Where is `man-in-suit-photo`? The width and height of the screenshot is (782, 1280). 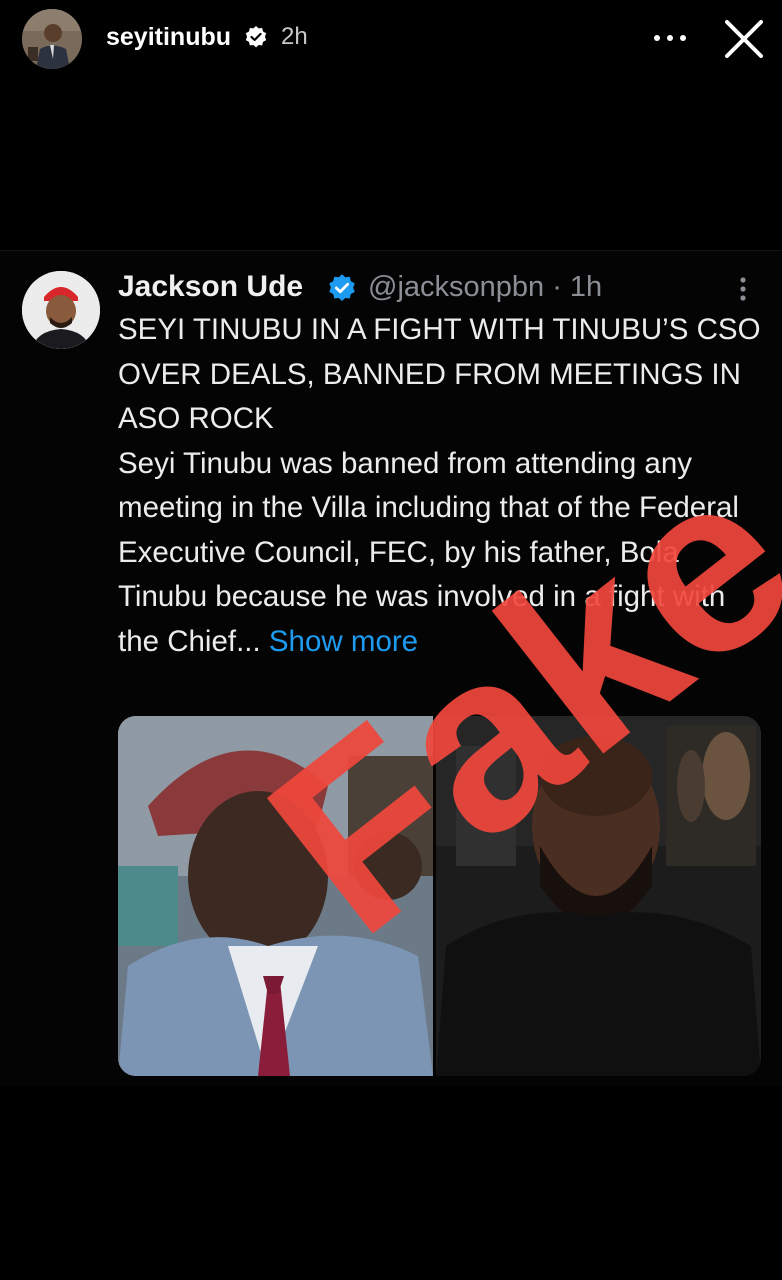 man-in-suit-photo is located at coordinates (275, 896).